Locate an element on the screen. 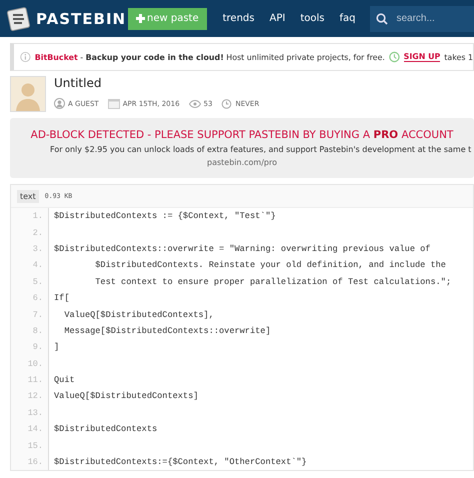 This screenshot has width=474, height=478. code-line: Message[$DistributedContexts::overwrite] is located at coordinates (167, 331).